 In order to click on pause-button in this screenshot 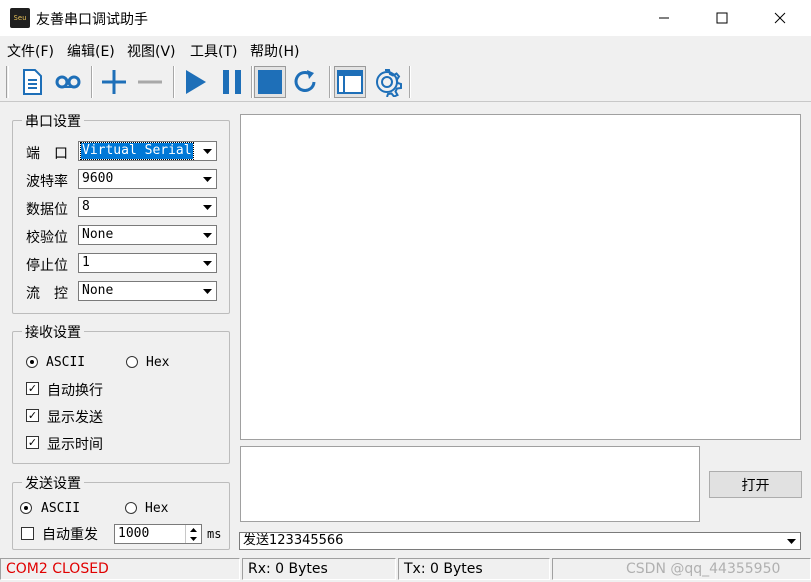, I will do `click(232, 82)`.